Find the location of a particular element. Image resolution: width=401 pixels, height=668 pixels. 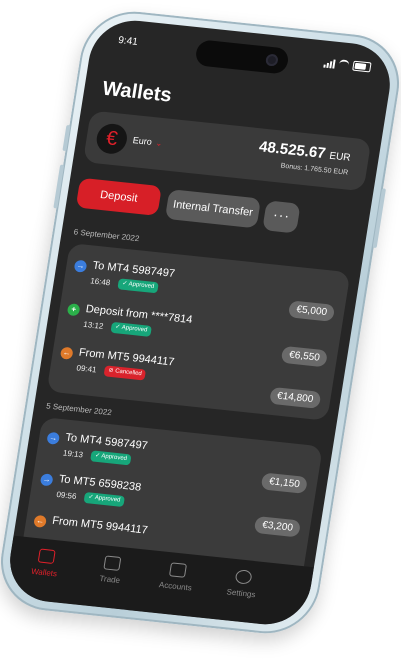

tab-trade: Trade is located at coordinates (111, 570).